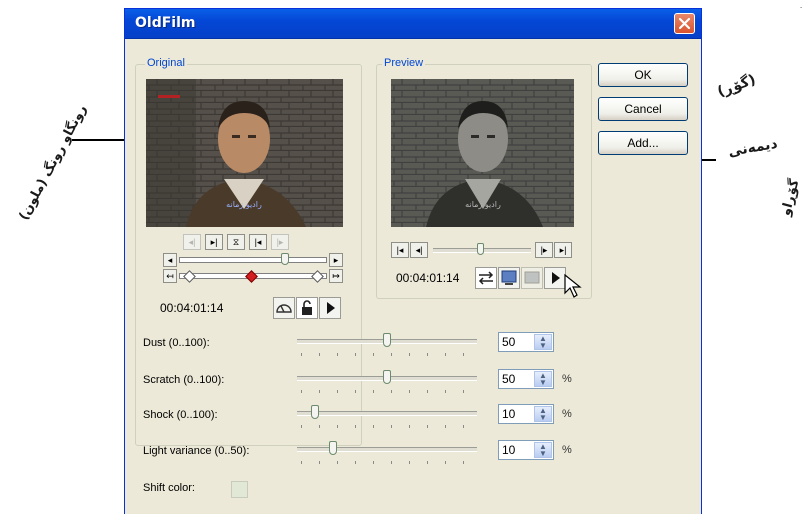 This screenshot has height=514, width=811. What do you see at coordinates (752, 148) in the screenshot?
I see `annotation-right-2: دیمەنی` at bounding box center [752, 148].